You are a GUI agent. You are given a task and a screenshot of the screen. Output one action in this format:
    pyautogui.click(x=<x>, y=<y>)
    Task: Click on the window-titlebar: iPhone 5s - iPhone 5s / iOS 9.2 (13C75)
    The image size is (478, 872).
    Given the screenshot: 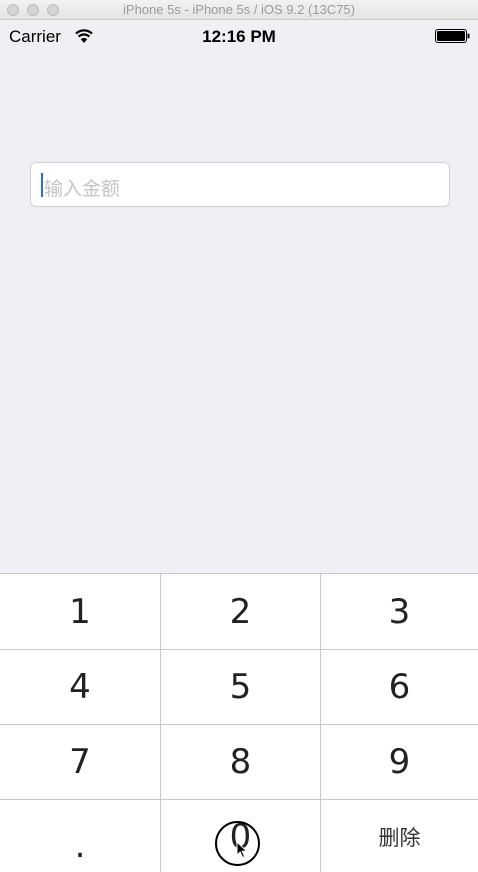 What is the action you would take?
    pyautogui.click(x=239, y=10)
    